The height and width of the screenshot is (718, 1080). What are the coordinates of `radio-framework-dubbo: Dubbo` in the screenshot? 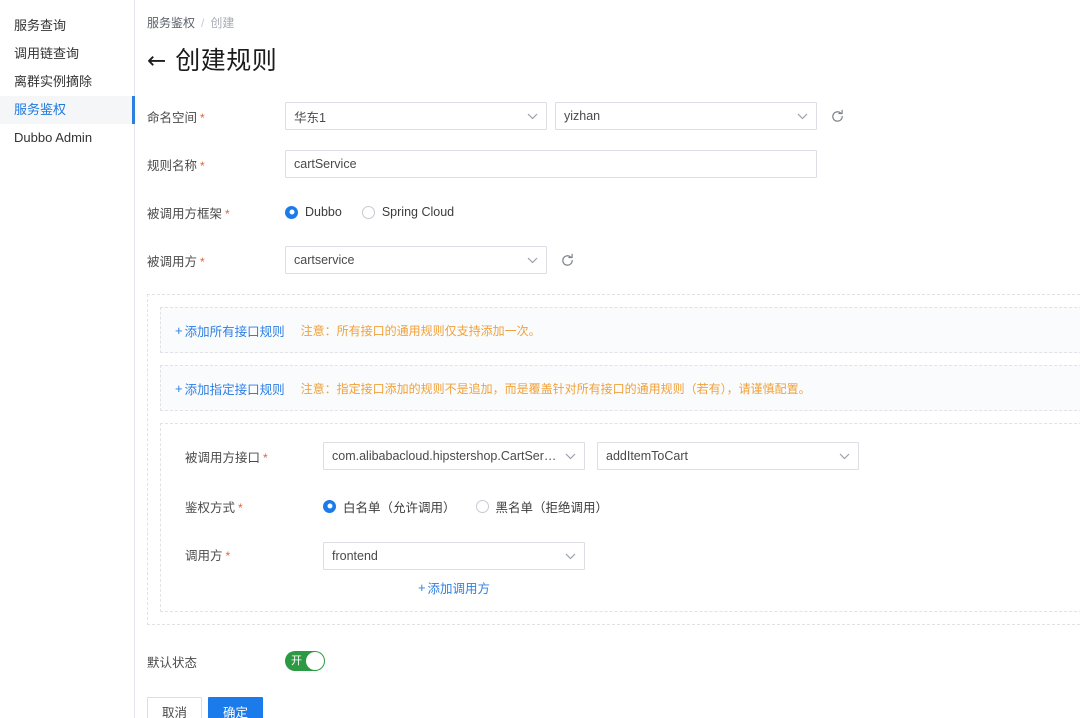 It's located at (313, 212).